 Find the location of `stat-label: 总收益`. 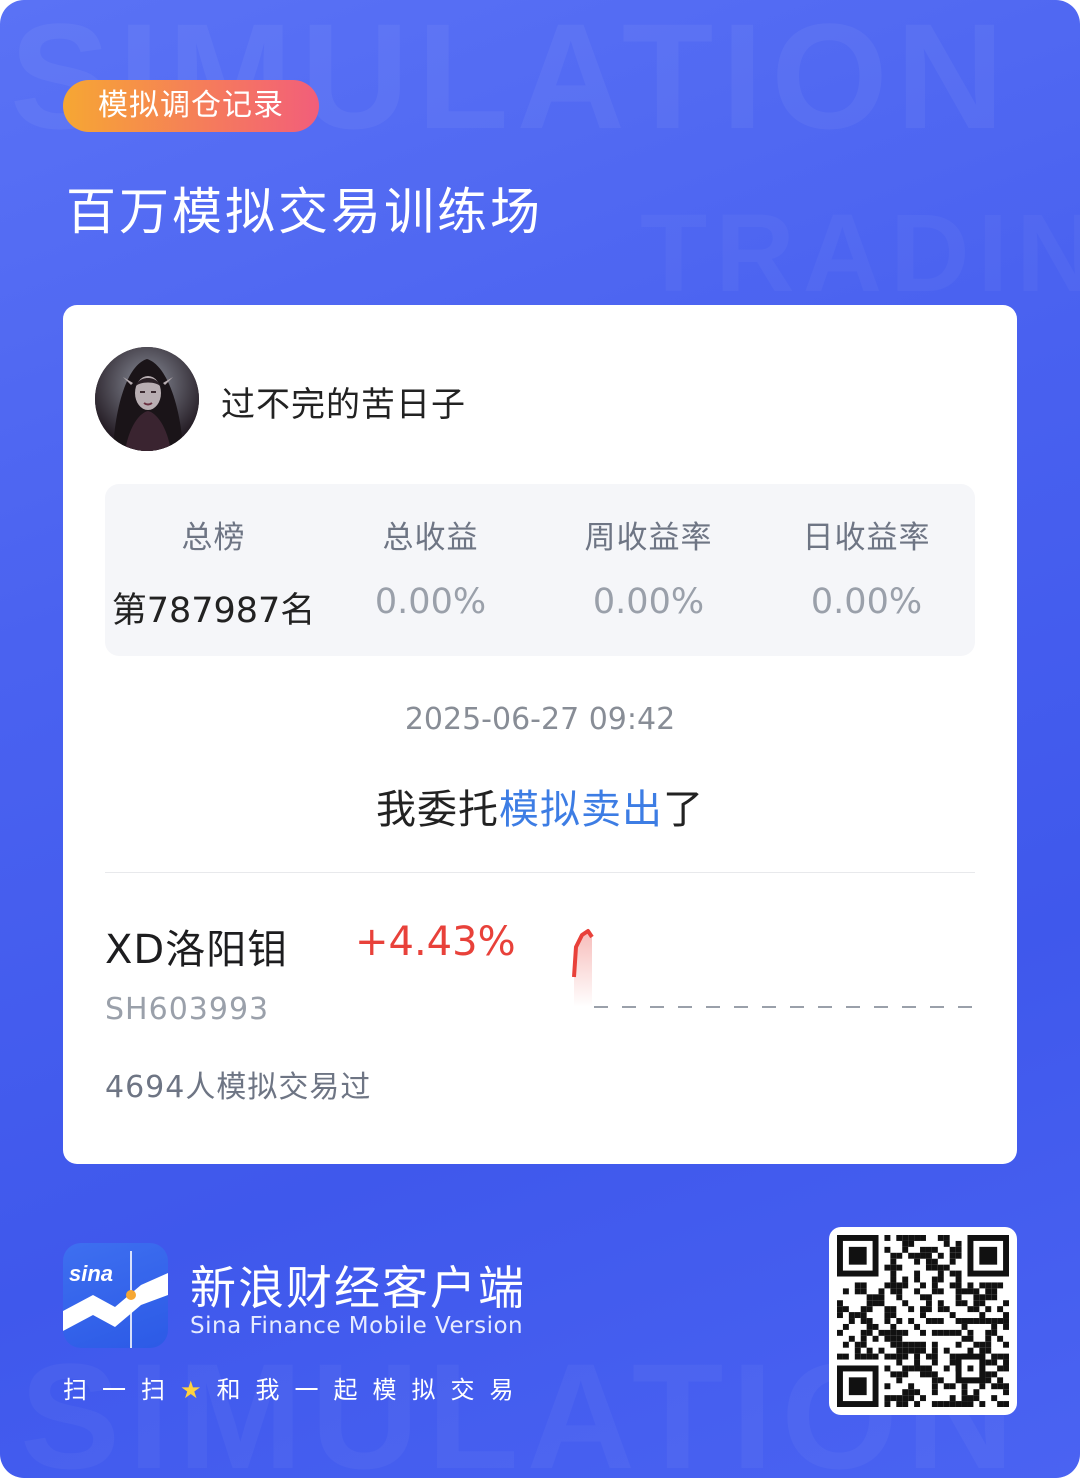

stat-label: 总收益 is located at coordinates (430, 538).